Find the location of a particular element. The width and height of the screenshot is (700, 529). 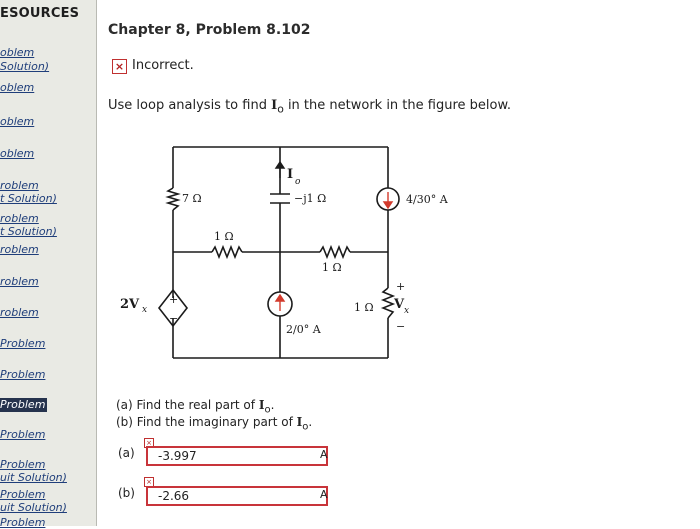

label-cap: −j1 Ω is located at coordinates (310, 198).